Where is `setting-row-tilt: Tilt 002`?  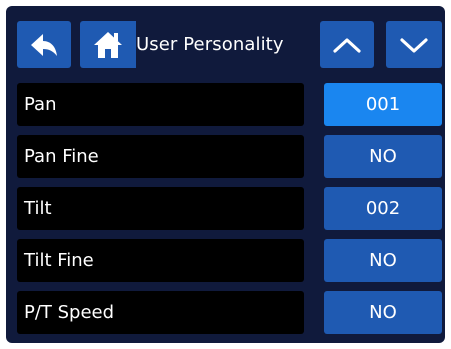 setting-row-tilt: Tilt 002 is located at coordinates (229, 208).